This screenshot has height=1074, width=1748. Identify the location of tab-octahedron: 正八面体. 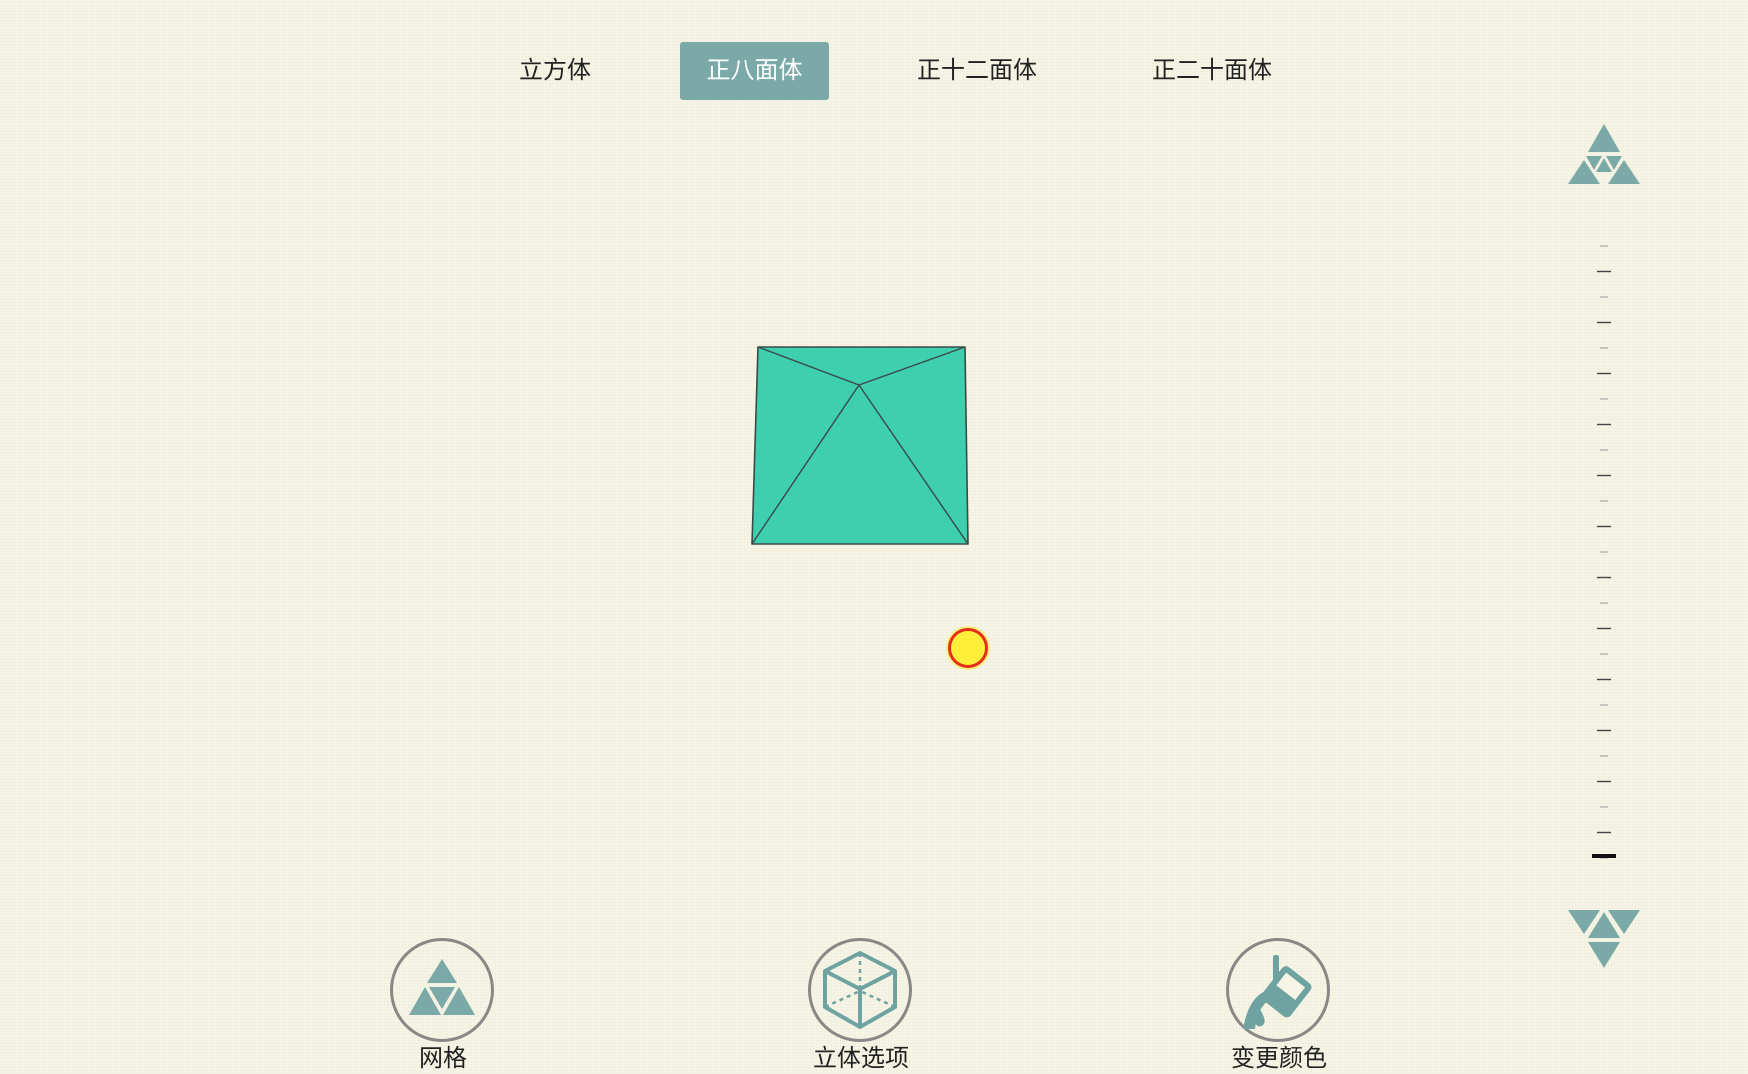
(754, 71).